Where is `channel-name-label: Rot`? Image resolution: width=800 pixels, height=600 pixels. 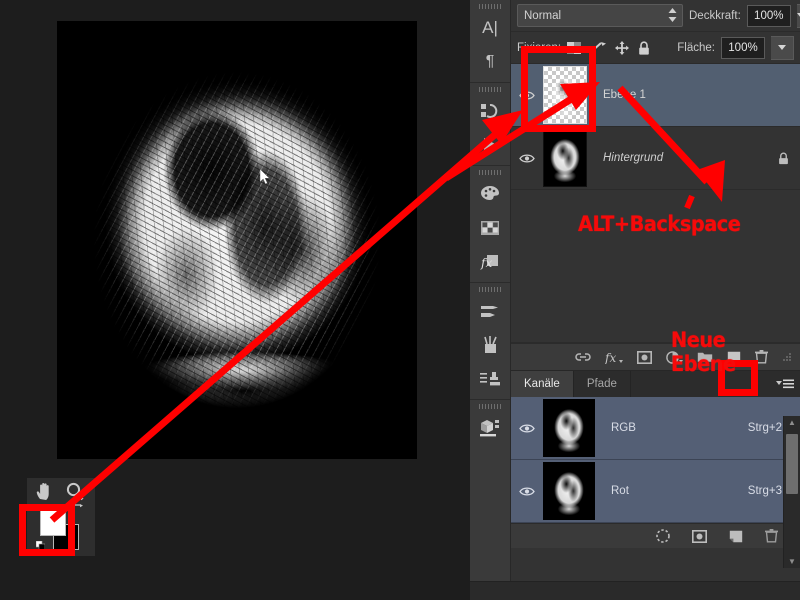 channel-name-label: Rot is located at coordinates (620, 491).